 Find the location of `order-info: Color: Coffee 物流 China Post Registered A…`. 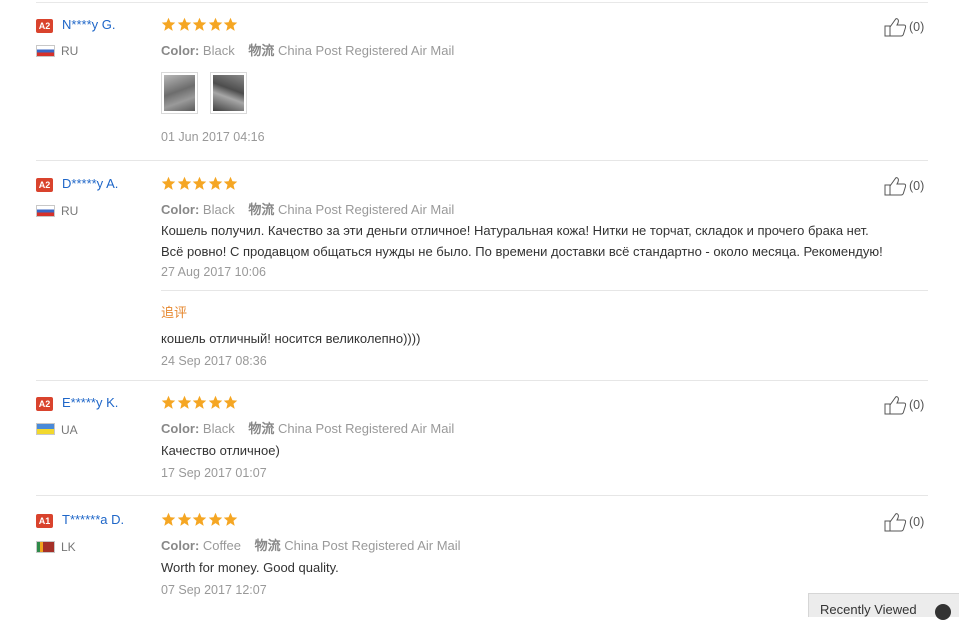

order-info: Color: Coffee 物流 China Post Registered A… is located at coordinates (311, 544).